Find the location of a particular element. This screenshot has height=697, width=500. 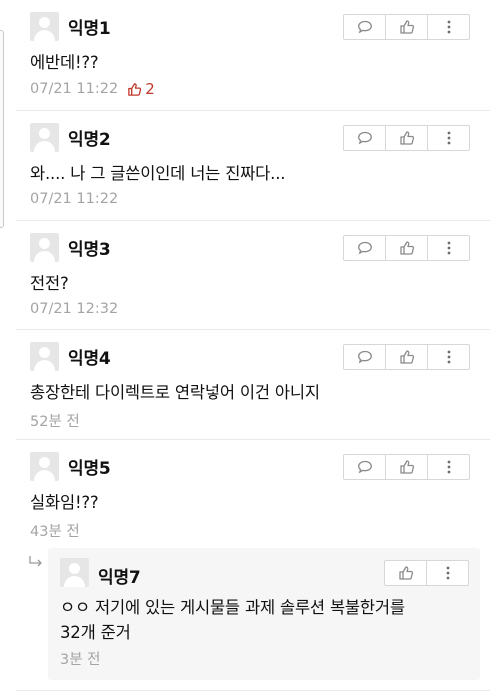

comment-text: 에반데!?? is located at coordinates (64, 62).